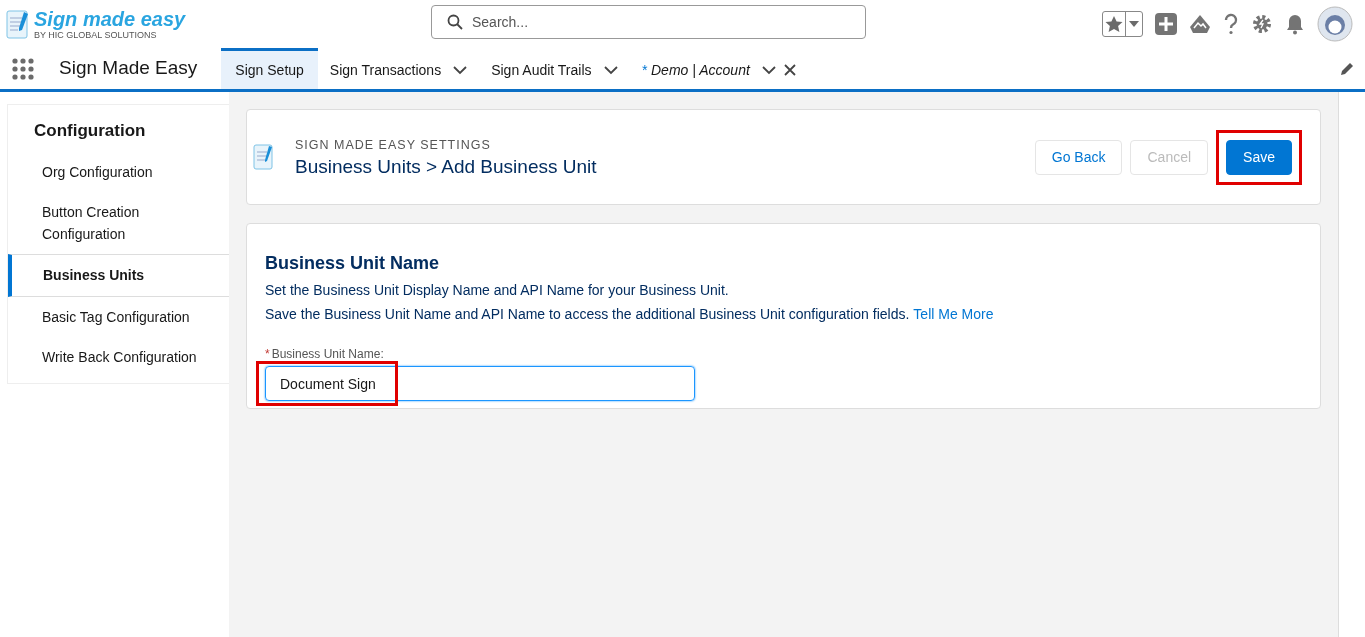 The height and width of the screenshot is (637, 1365). I want to click on sidebar-item: Write Back Configuration, so click(118, 356).